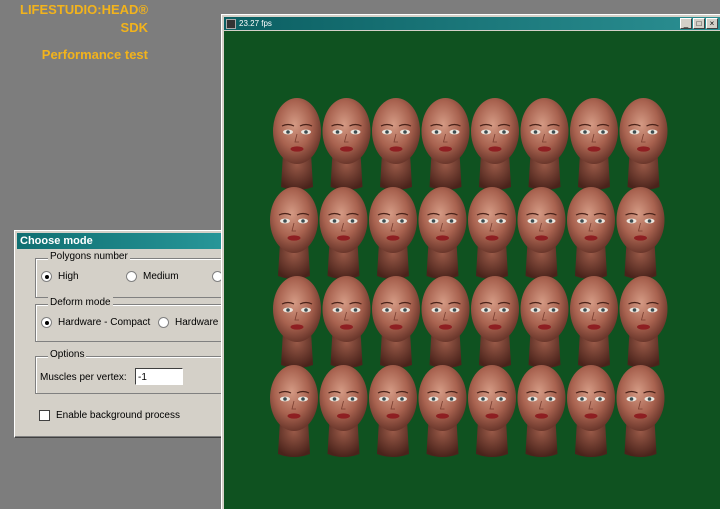 The width and height of the screenshot is (720, 509). Describe the element at coordinates (84, 18) in the screenshot. I see `sdk-title: LIFESTUDIO:HEAD® SDK` at that location.